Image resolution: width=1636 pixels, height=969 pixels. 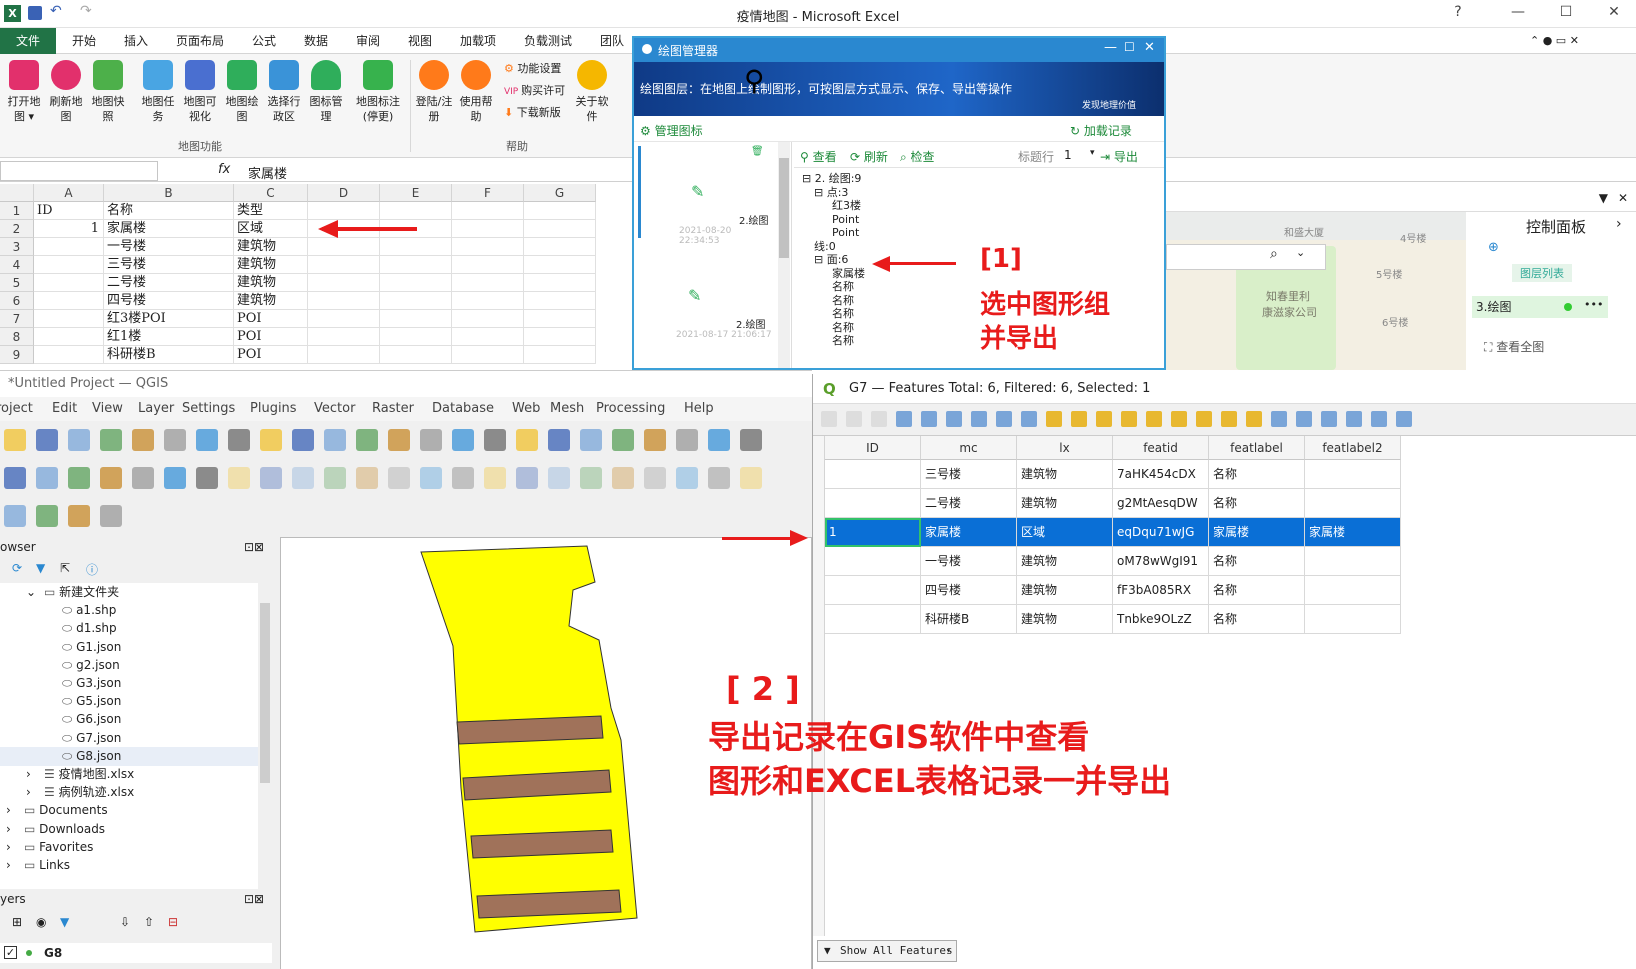 I want to click on expand-arrow-icon: ›, so click(x=8, y=847).